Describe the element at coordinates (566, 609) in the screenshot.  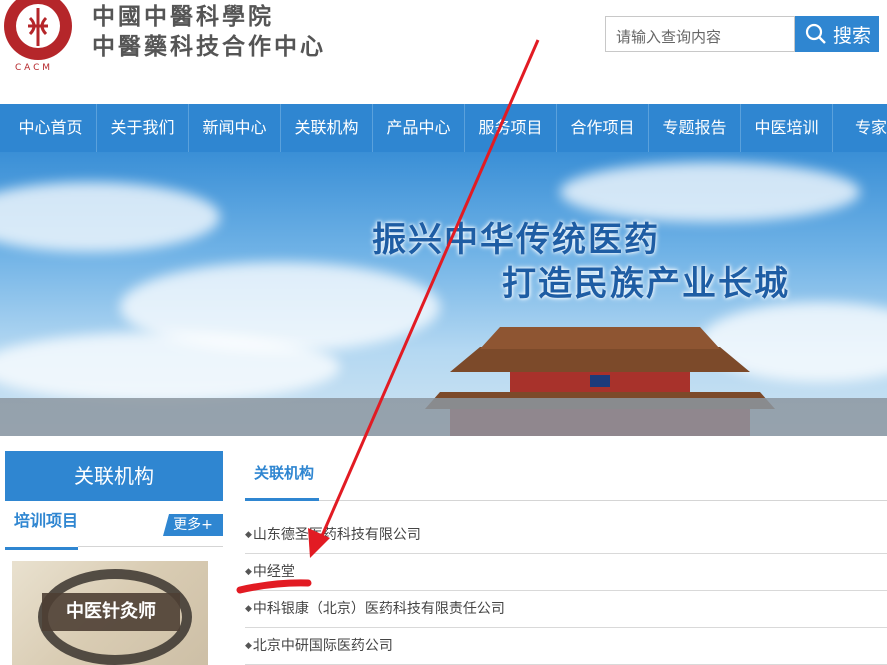
I see `list-item: ◆中科银康（北京）医药科技有限责任公司` at that location.